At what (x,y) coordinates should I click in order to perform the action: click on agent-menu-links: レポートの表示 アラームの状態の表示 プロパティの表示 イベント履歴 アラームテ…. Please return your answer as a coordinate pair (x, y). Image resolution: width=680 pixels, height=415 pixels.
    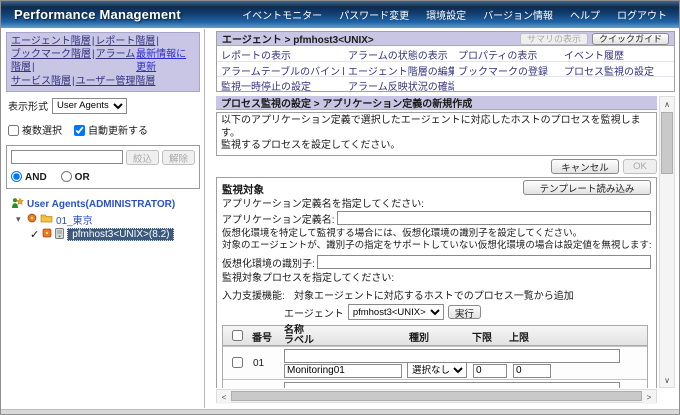
    Looking at the image, I should click on (445, 68).